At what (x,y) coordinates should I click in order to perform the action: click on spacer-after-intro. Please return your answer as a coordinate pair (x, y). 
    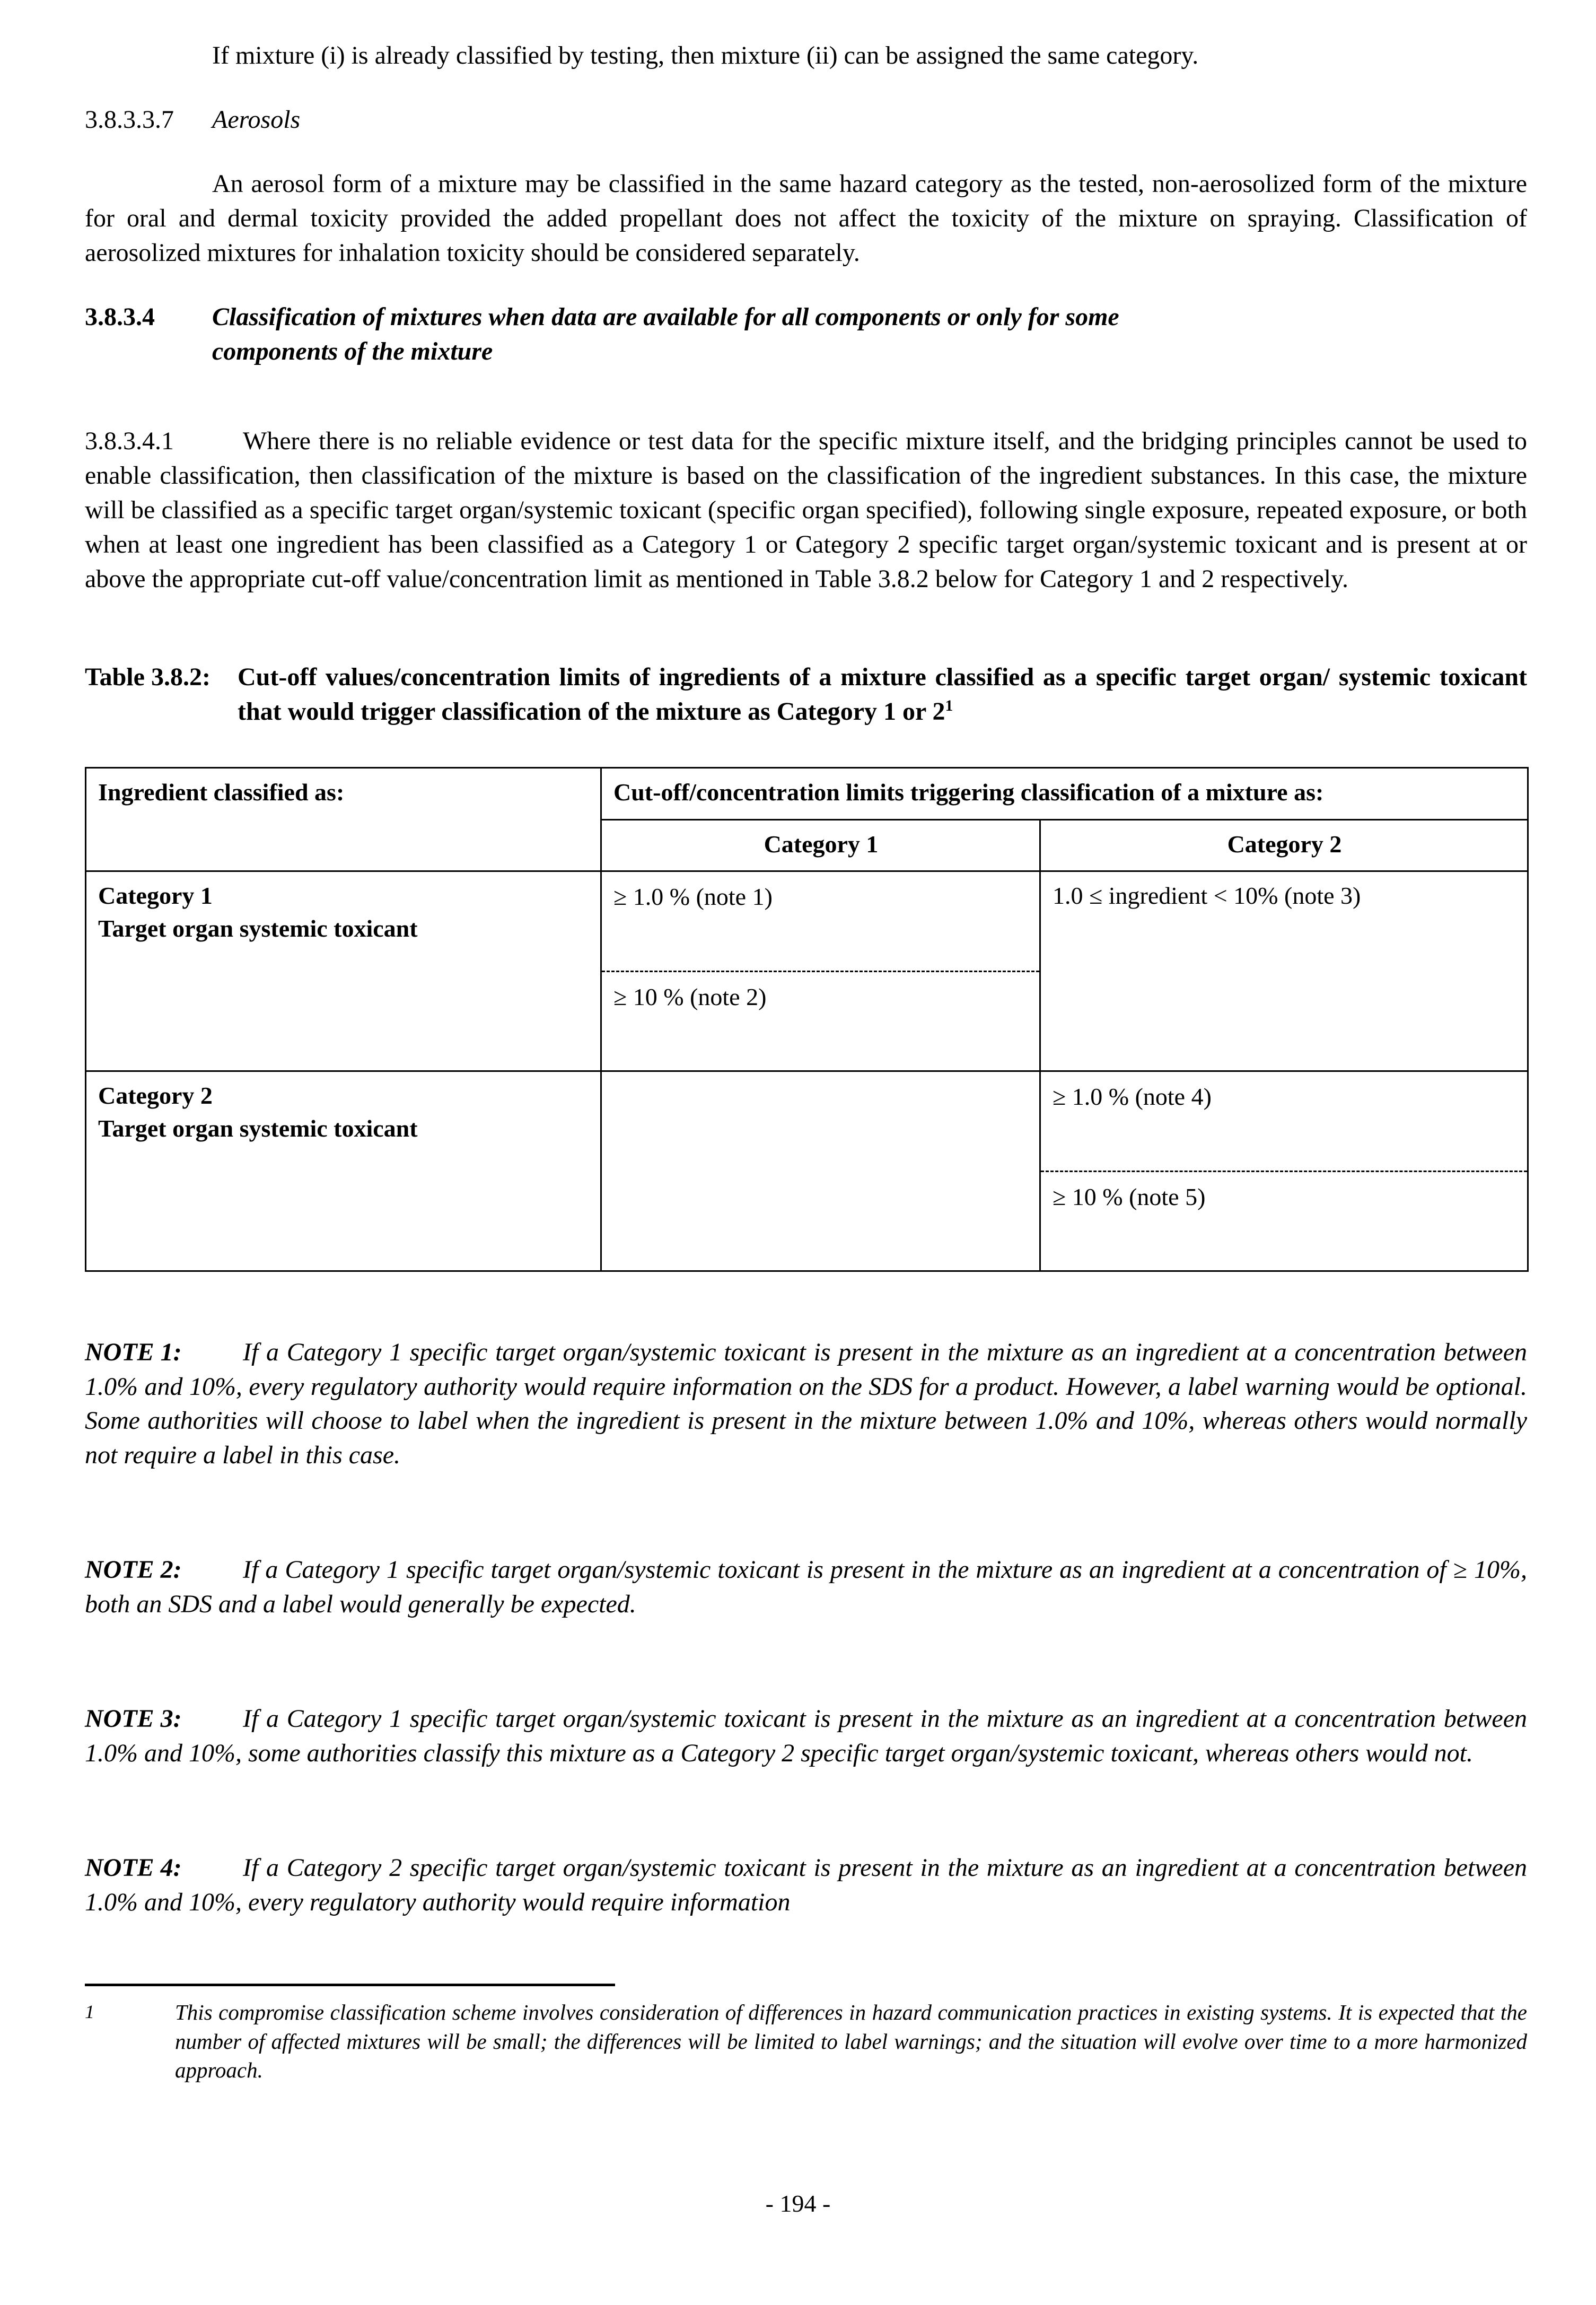
    Looking at the image, I should click on (806, 87).